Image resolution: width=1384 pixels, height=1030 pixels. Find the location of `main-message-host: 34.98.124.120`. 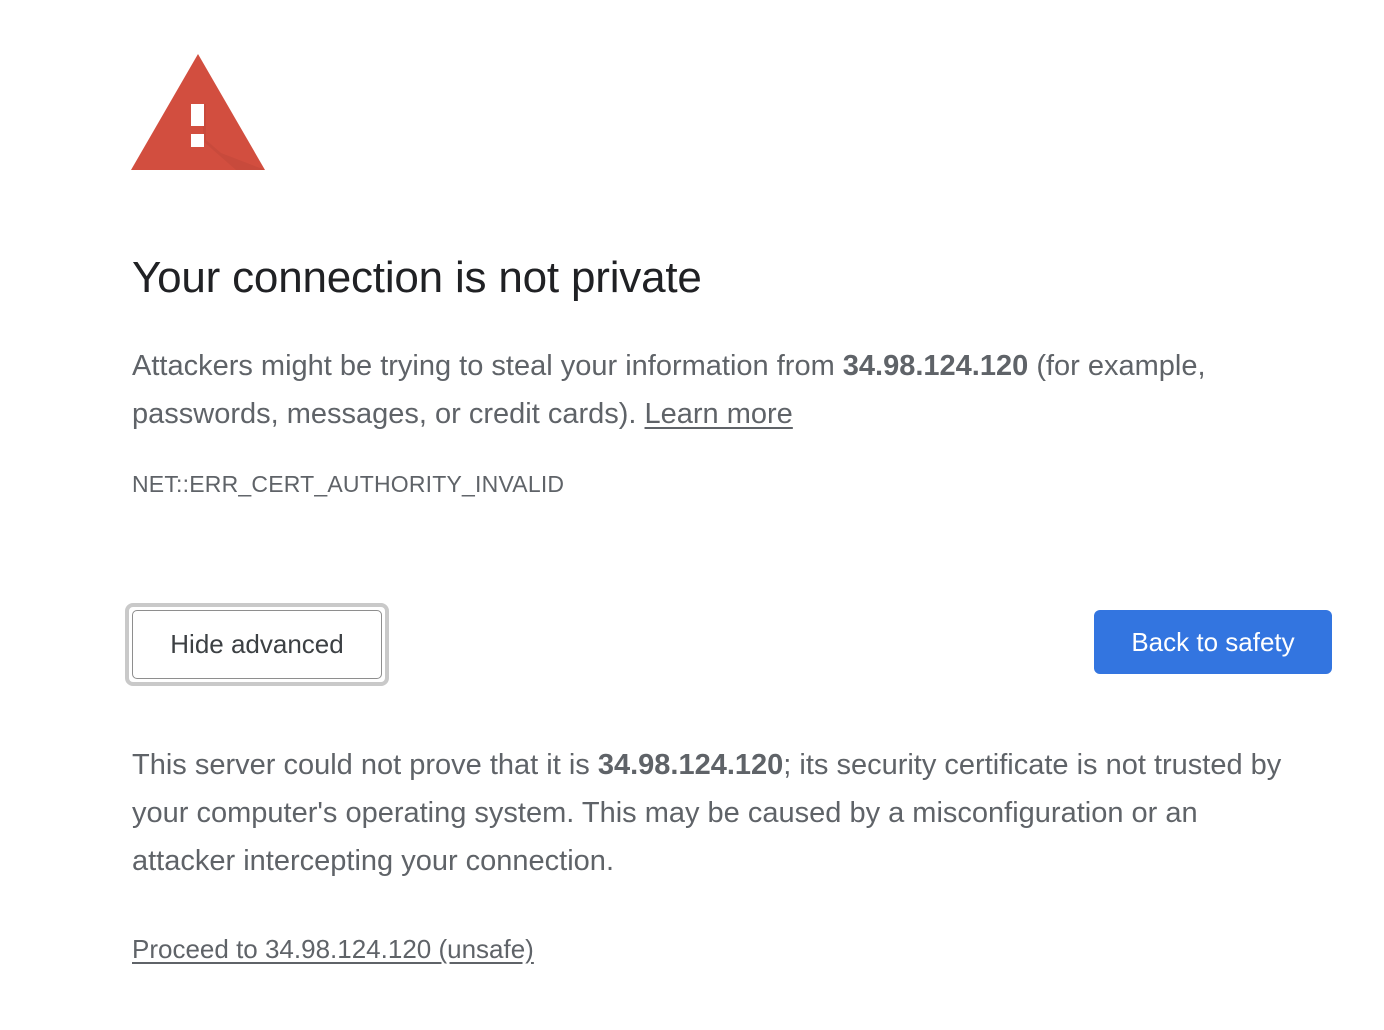

main-message-host: 34.98.124.120 is located at coordinates (935, 366).